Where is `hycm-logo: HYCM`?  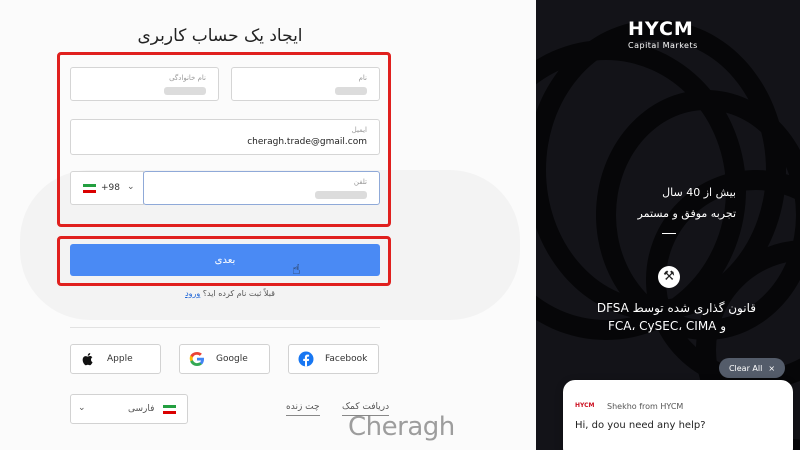
hycm-logo: HYCM is located at coordinates (661, 29).